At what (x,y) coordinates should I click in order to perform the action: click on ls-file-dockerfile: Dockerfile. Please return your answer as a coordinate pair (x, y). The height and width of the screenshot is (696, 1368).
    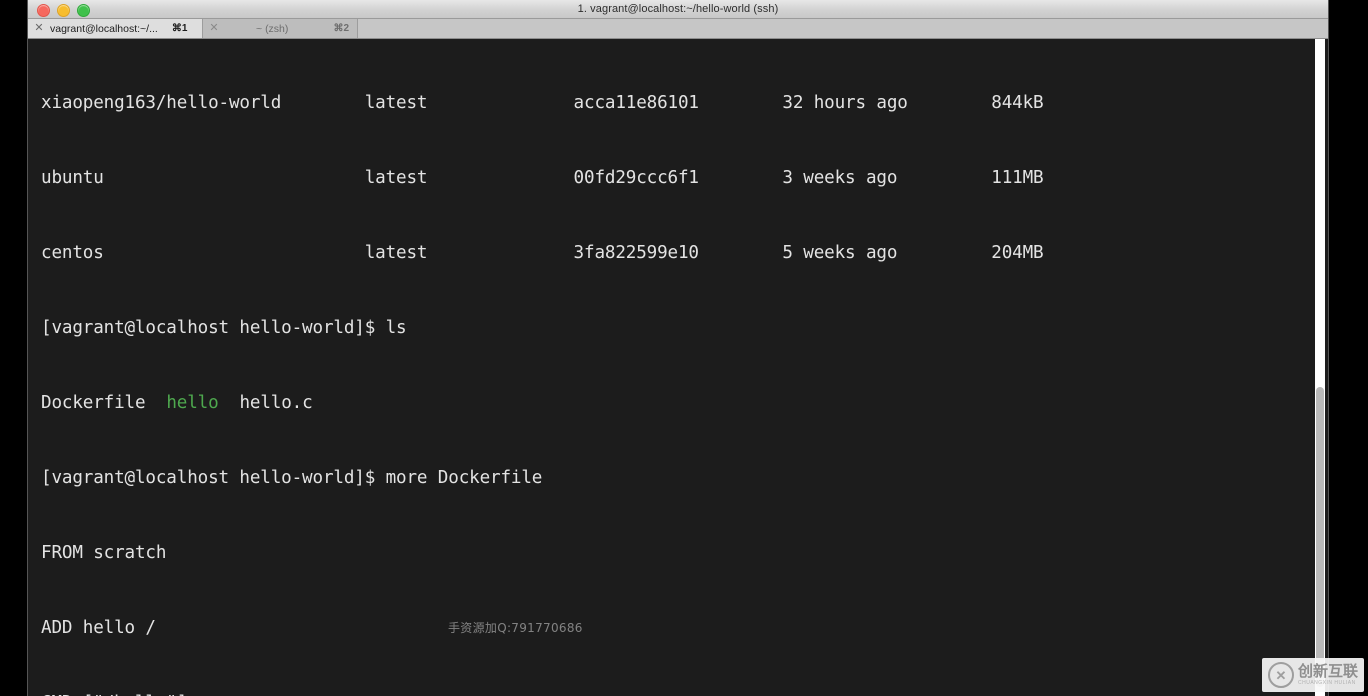
    Looking at the image, I should click on (93, 403).